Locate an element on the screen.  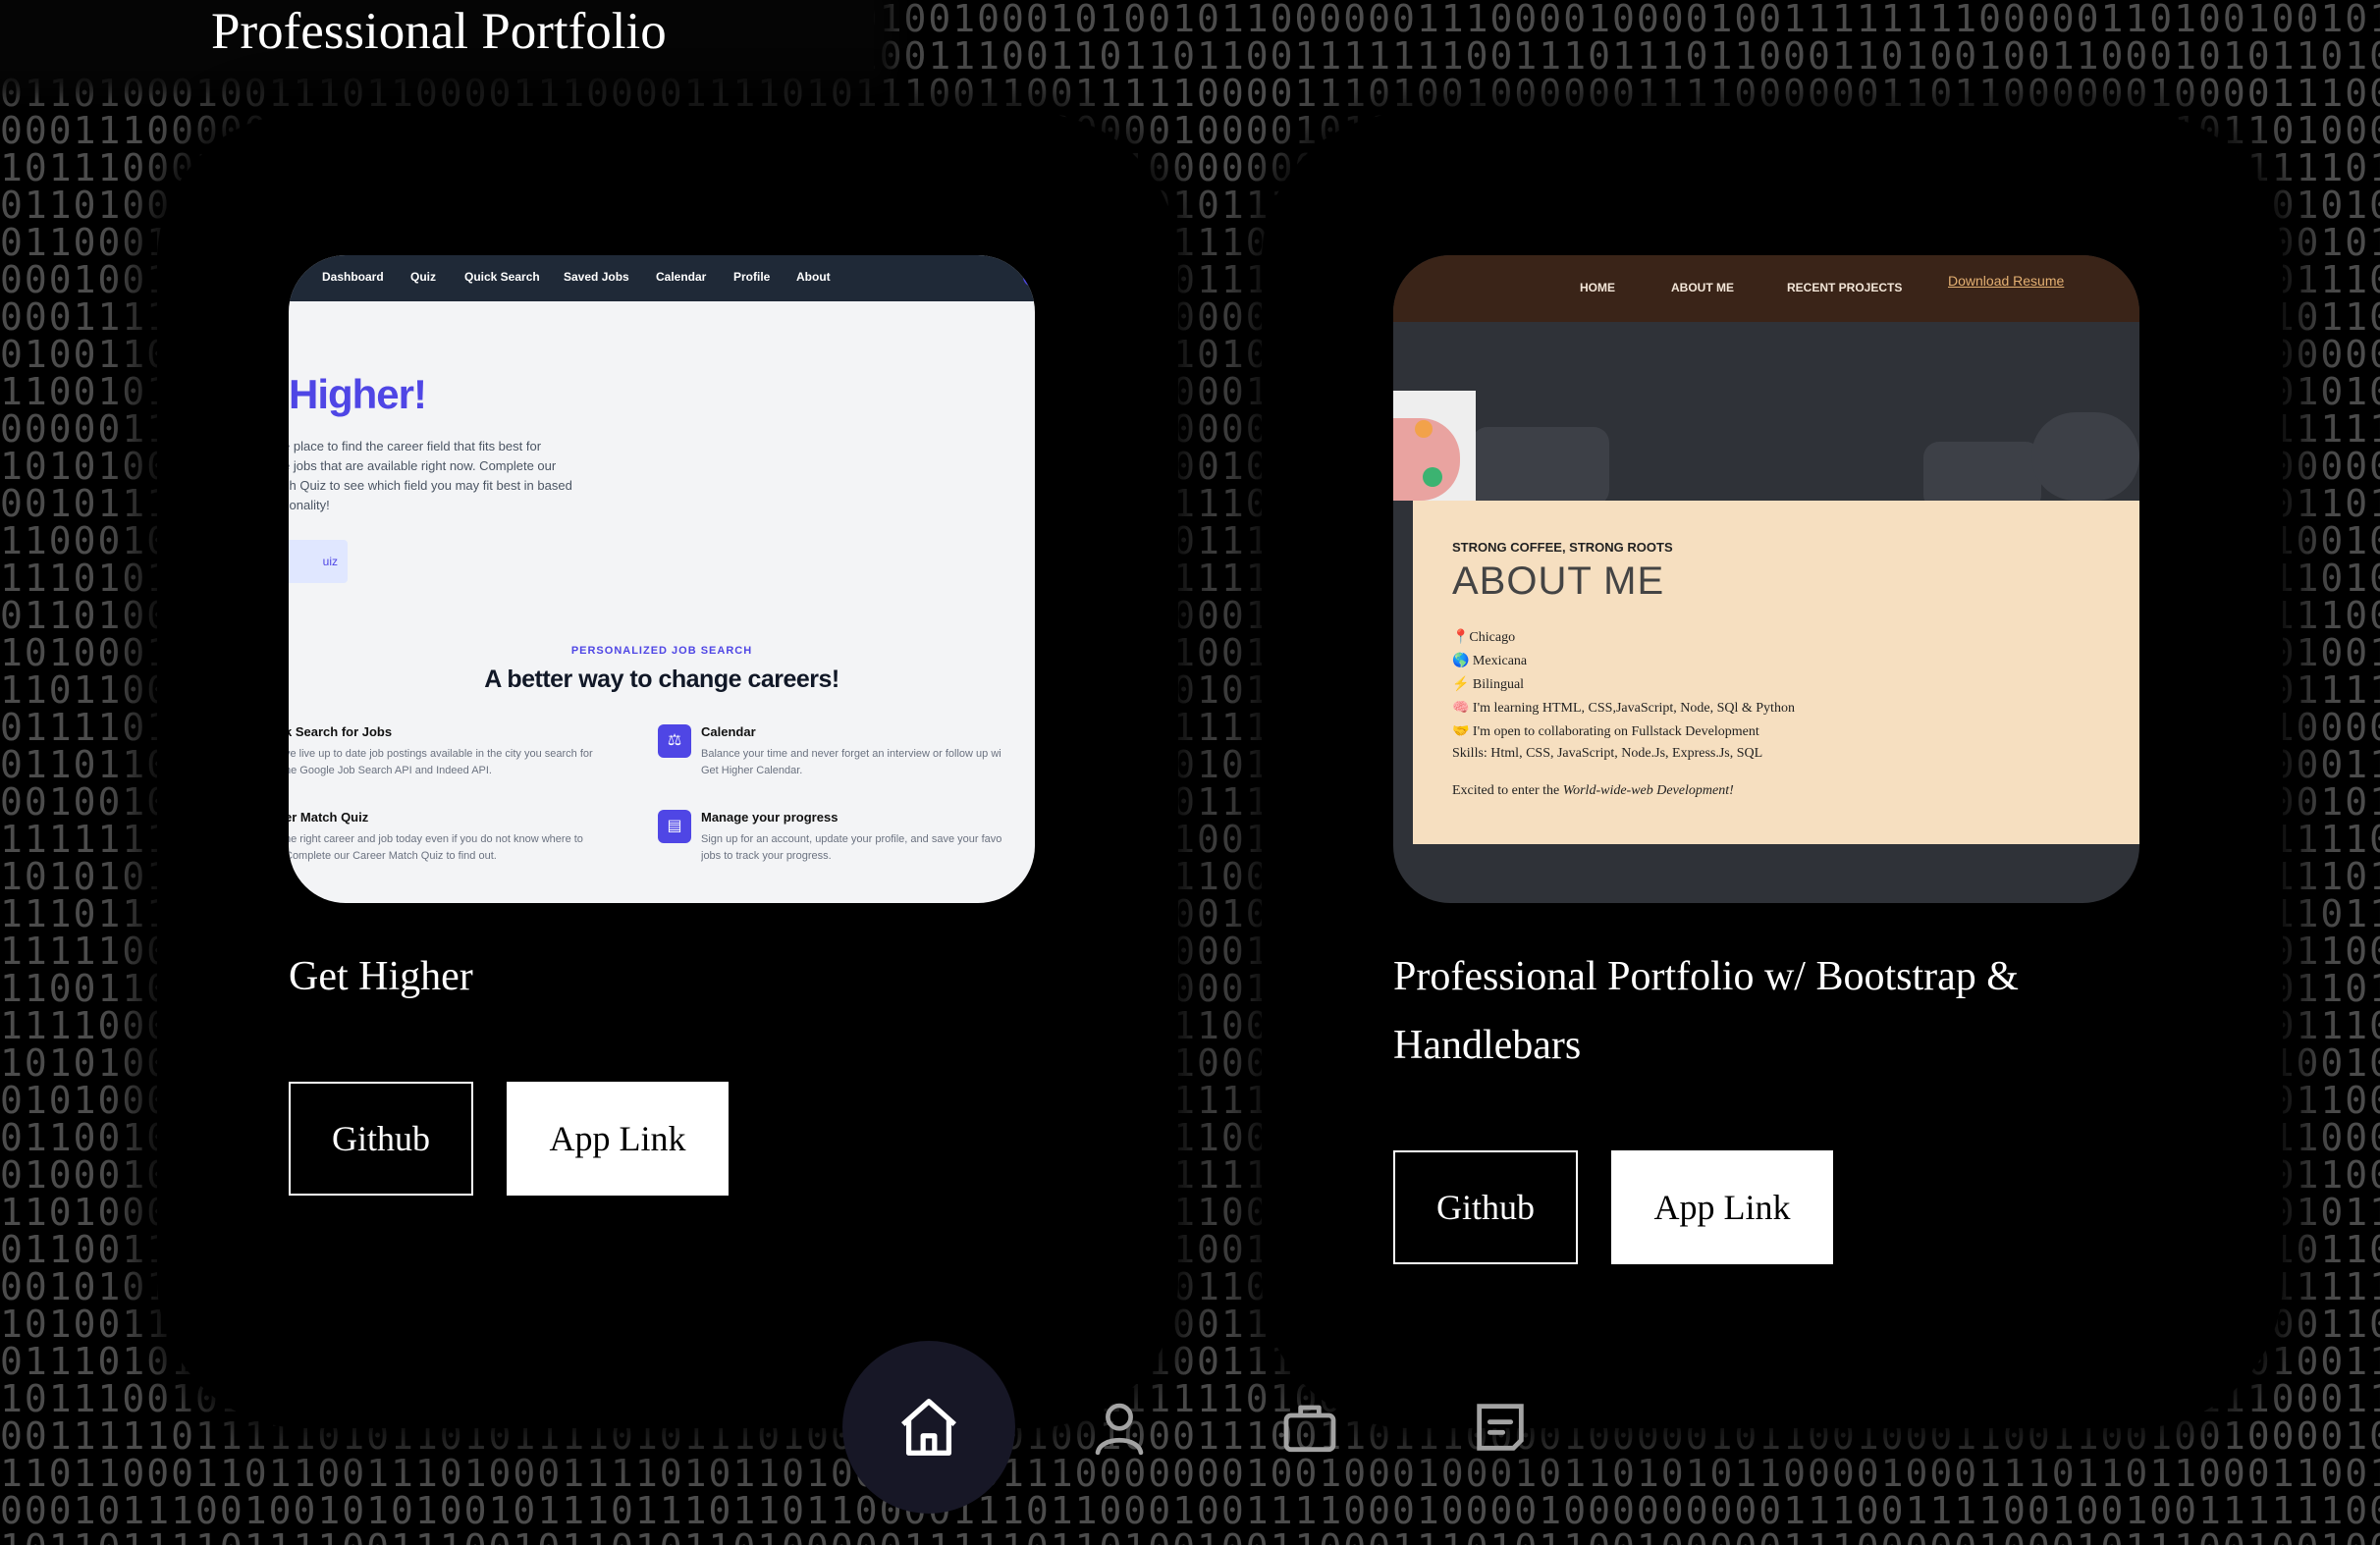
screenshot-eyebrow: STRONG COFFEE, STRONG ROOTS is located at coordinates (1562, 547).